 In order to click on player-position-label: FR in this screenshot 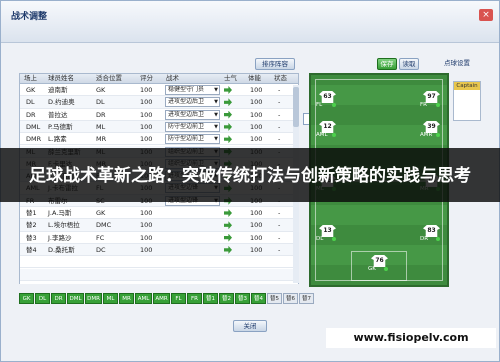, I will do `click(423, 105)`.